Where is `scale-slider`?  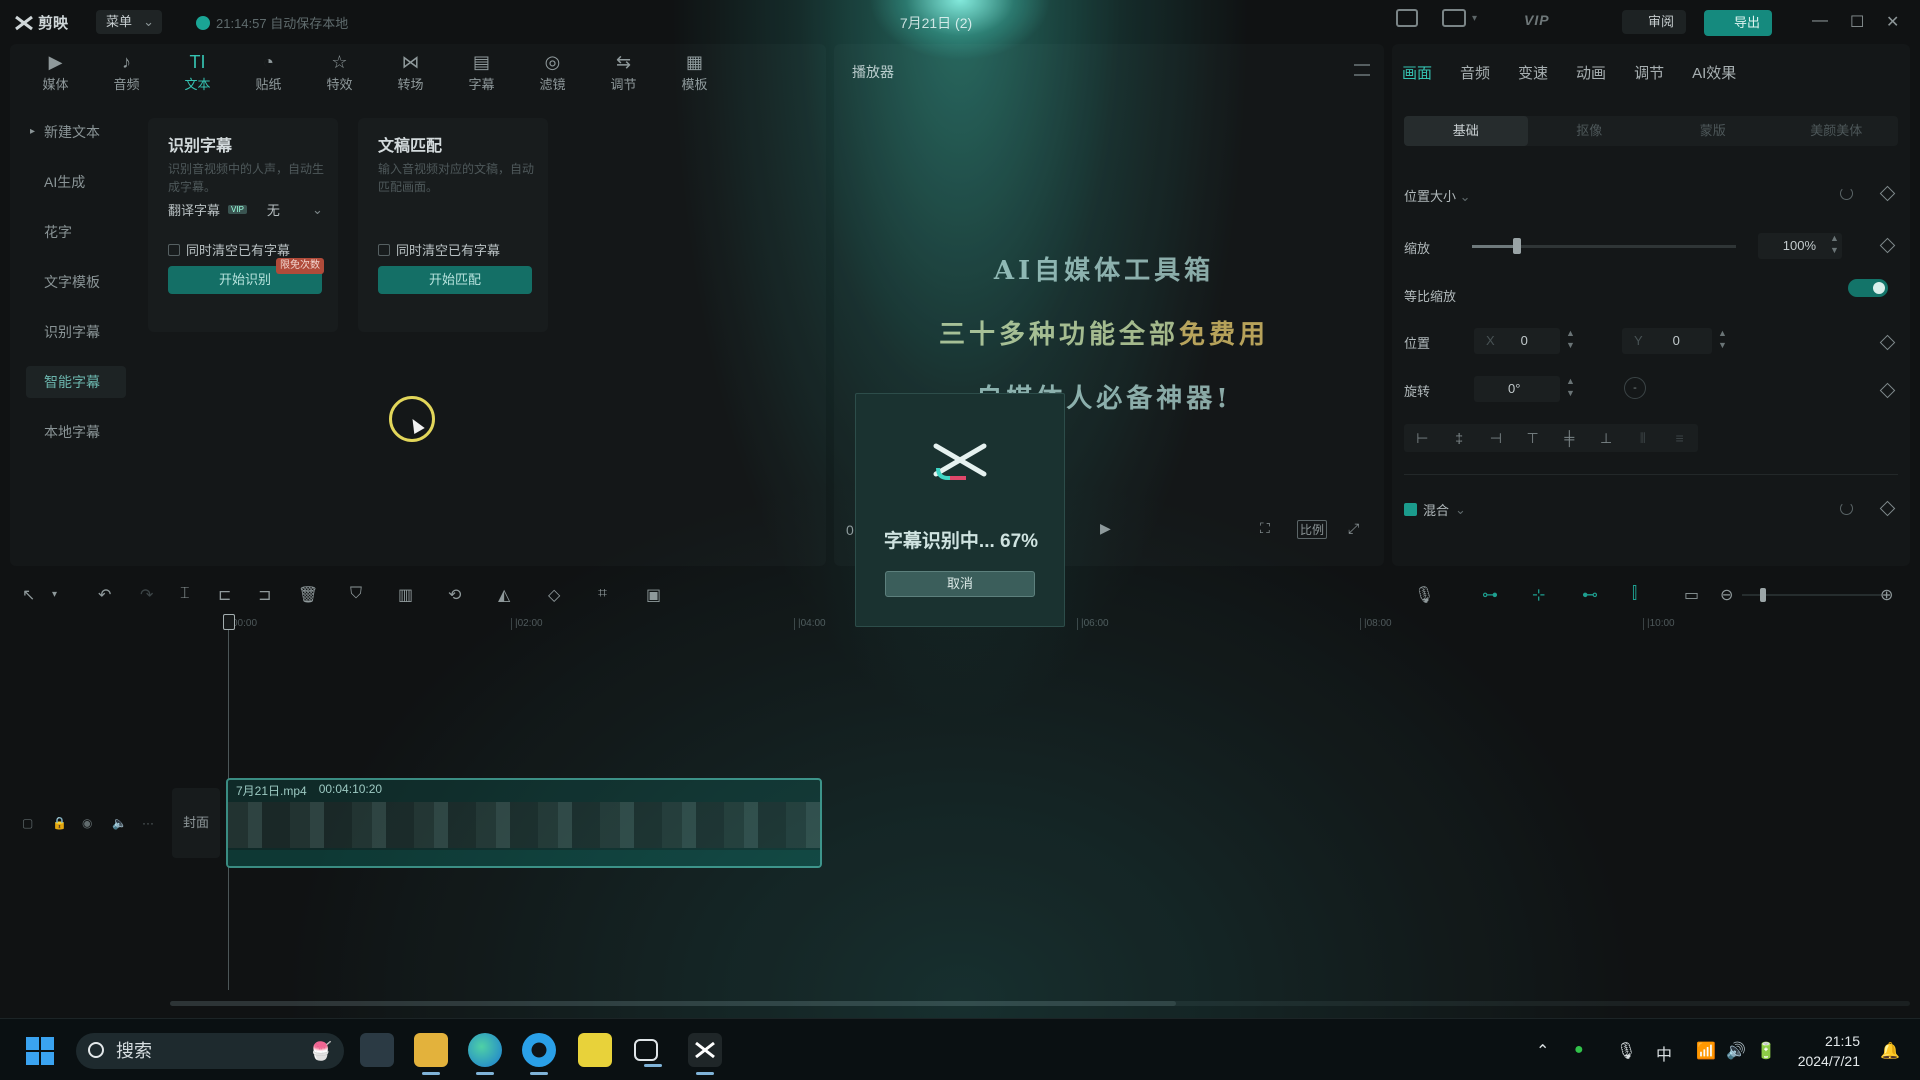
scale-slider is located at coordinates (1604, 246).